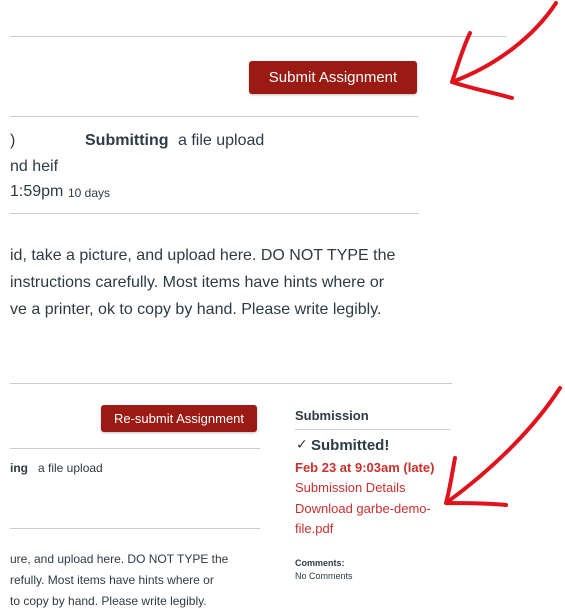  I want to click on bottom-description-line-1: ure, and upload here. DO NOT TYPE the, so click(119, 559).